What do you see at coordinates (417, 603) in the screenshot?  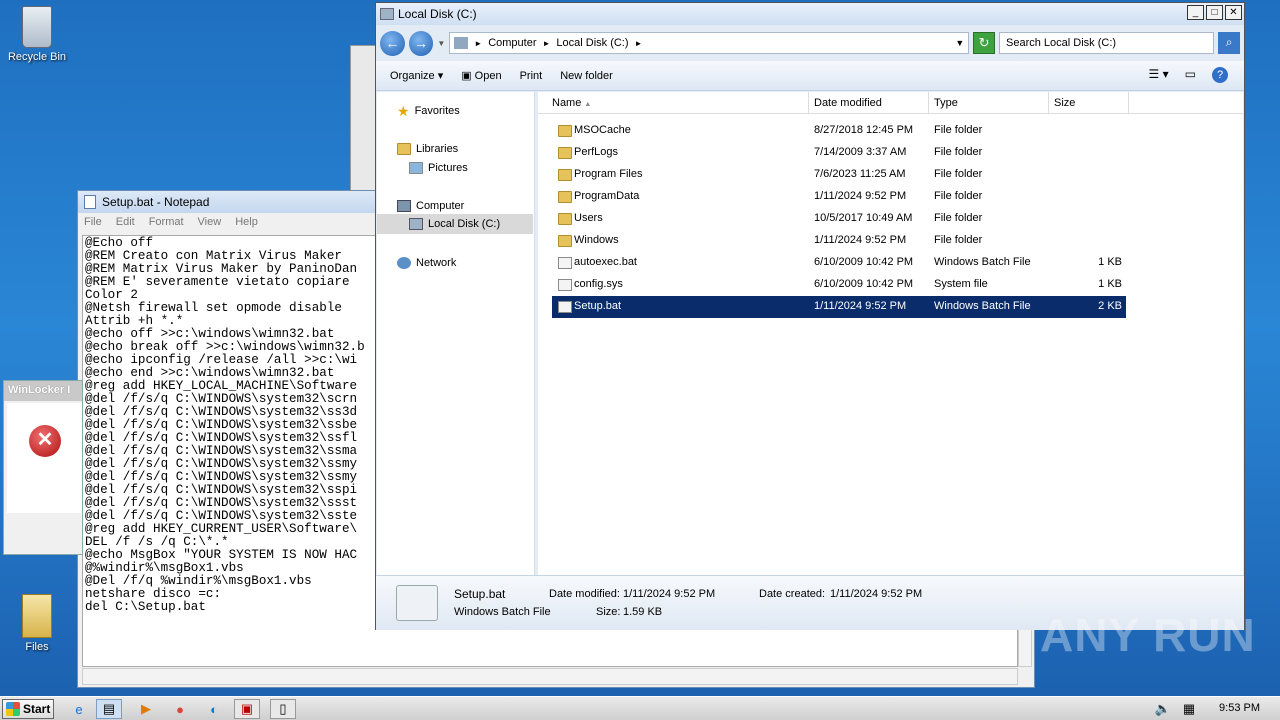 I see `details-file-icon` at bounding box center [417, 603].